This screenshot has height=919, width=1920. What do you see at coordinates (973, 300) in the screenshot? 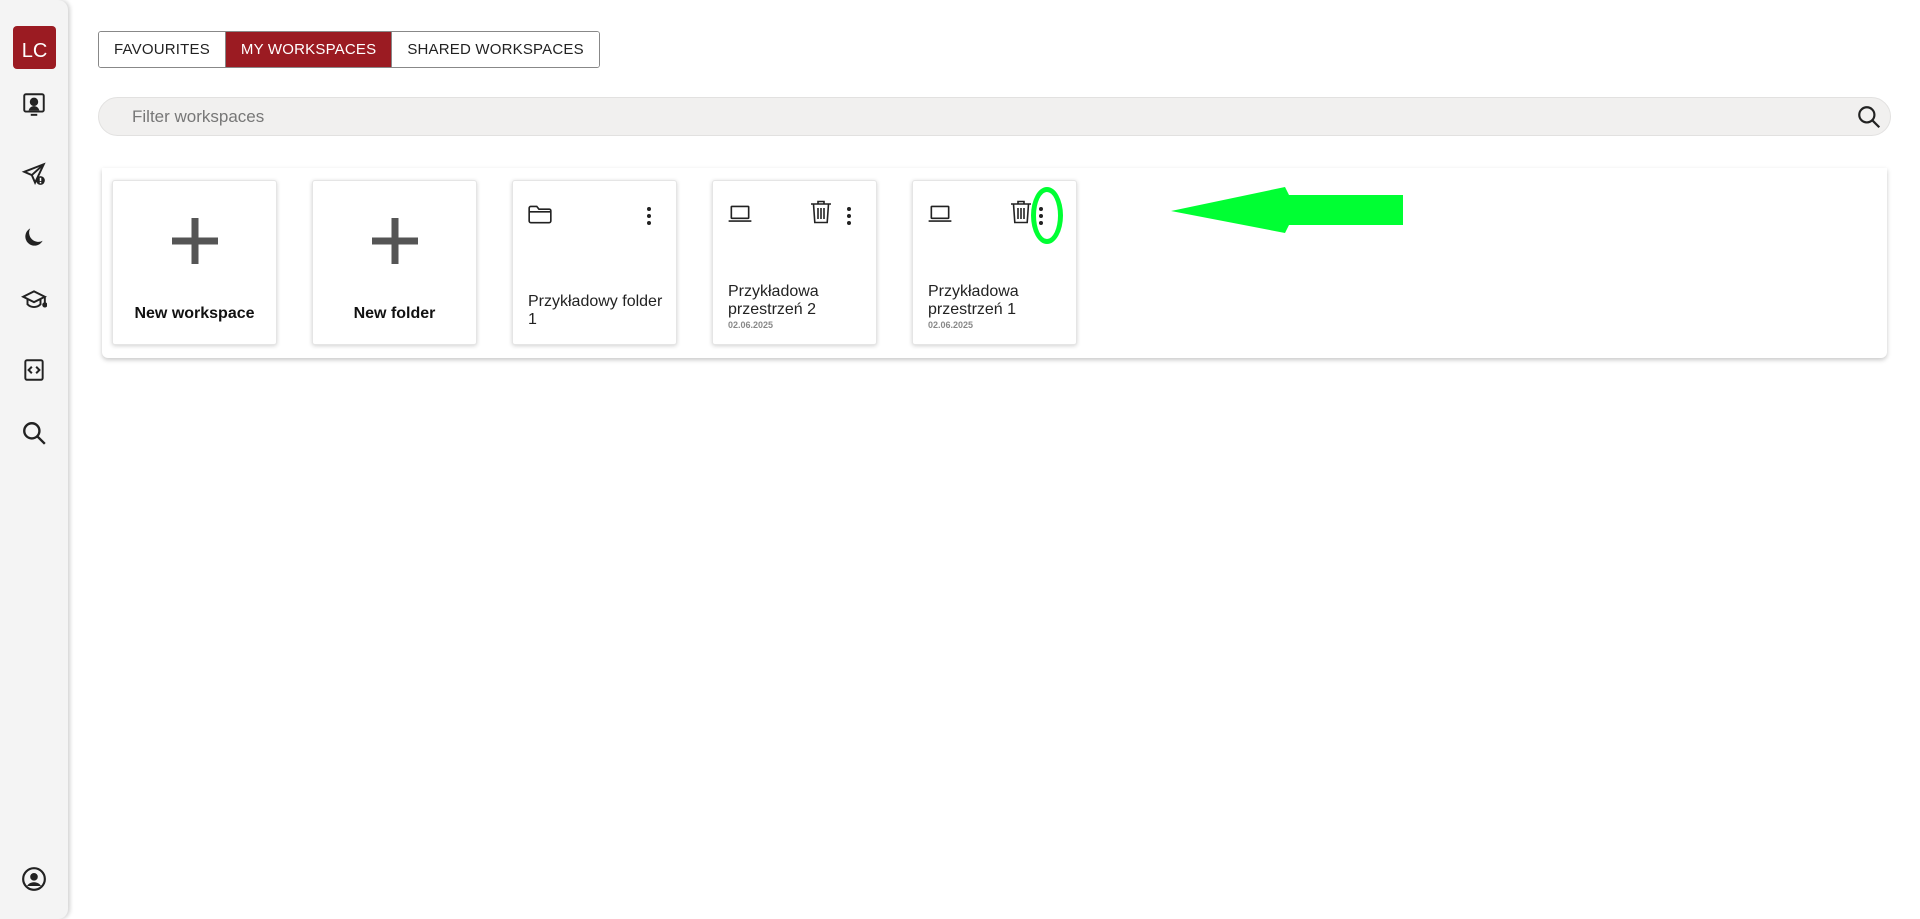
I see `card-title: Przykładowa przestrzeń 1` at bounding box center [973, 300].